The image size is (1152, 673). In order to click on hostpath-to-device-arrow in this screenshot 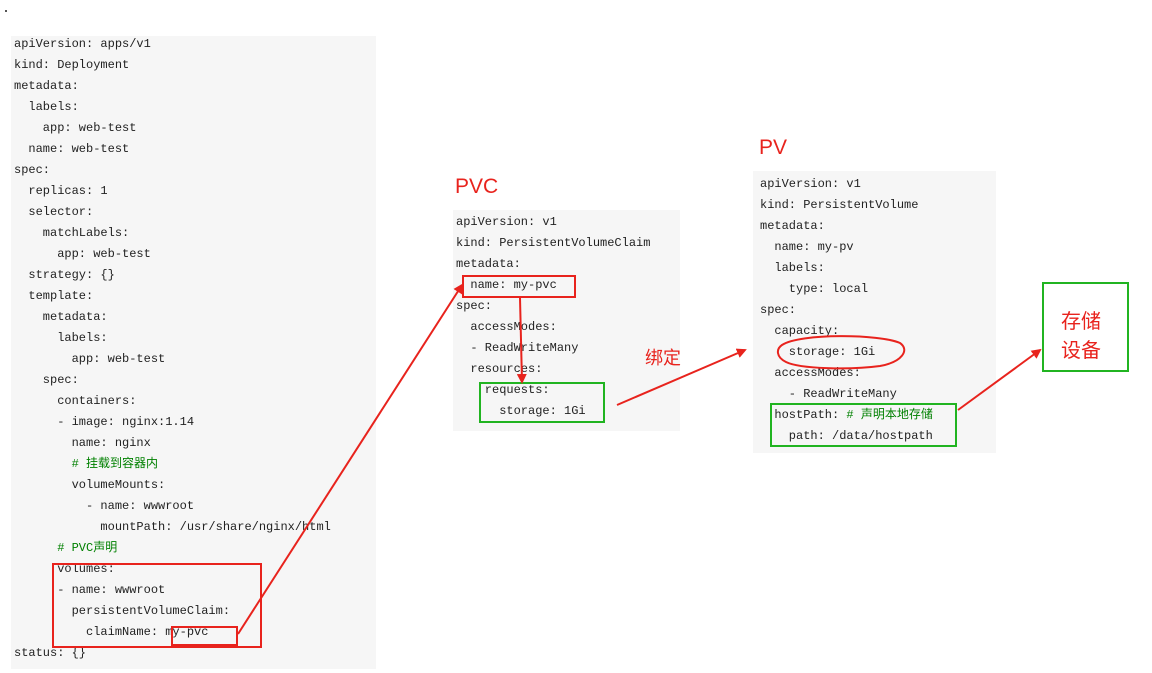, I will do `click(999, 379)`.